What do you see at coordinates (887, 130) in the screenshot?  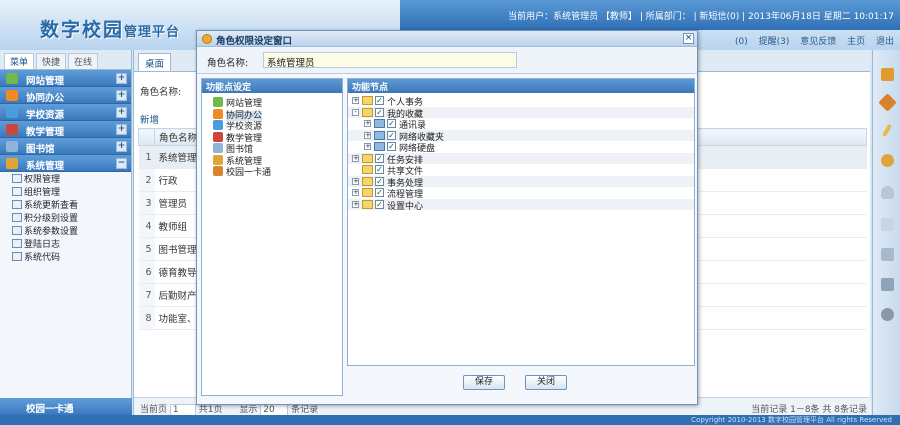 I see `pencil-icon` at bounding box center [887, 130].